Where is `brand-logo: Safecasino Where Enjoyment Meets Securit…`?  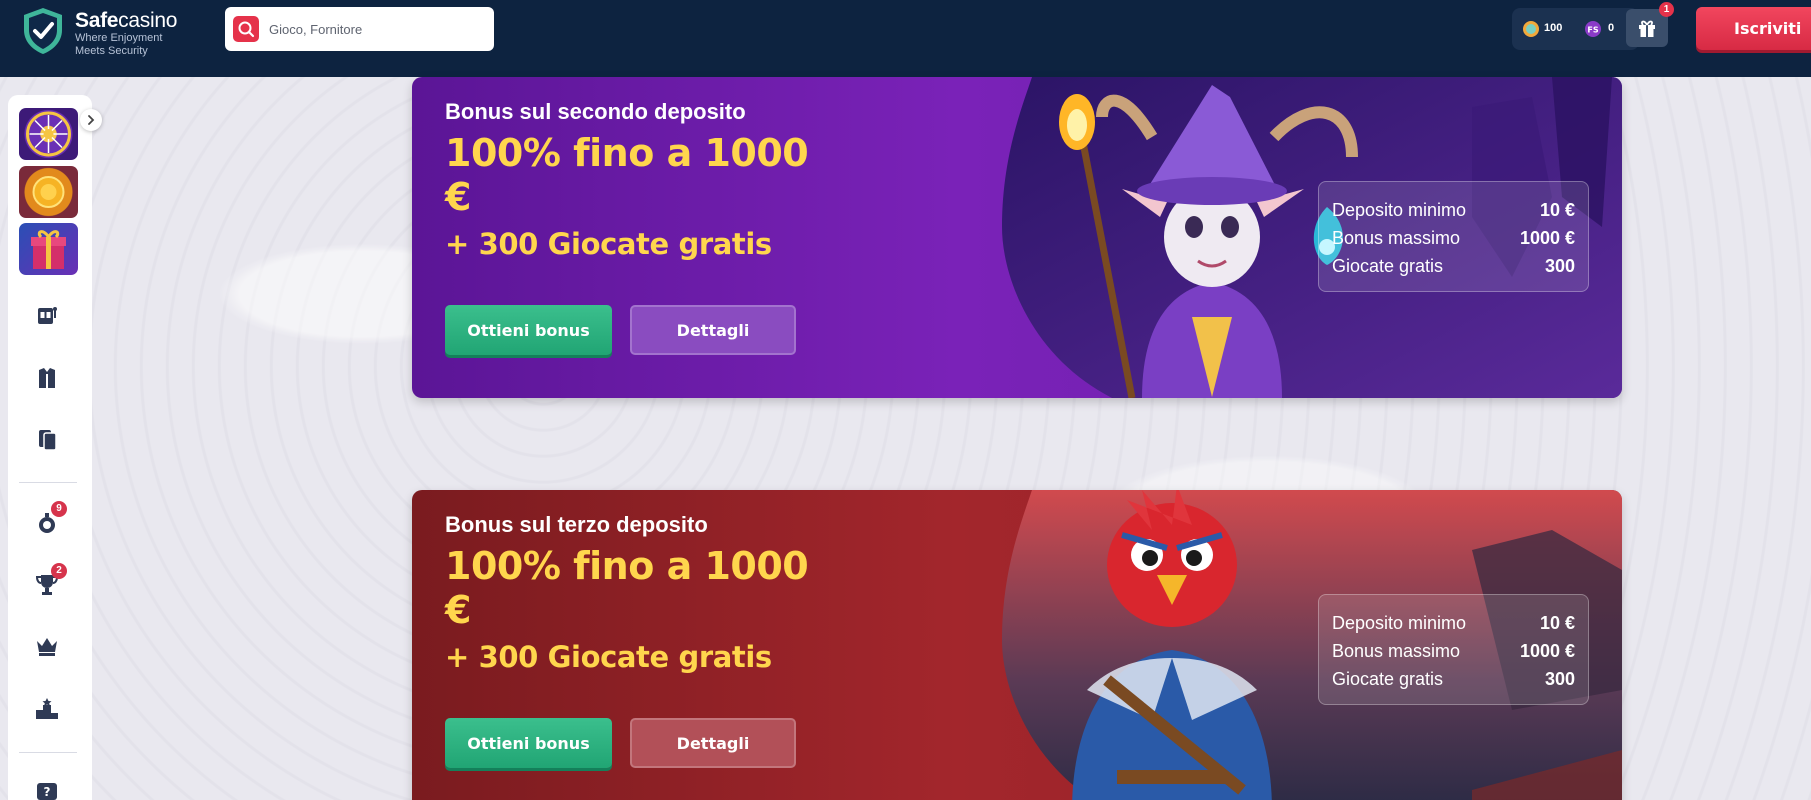 brand-logo: Safecasino Where Enjoyment Meets Securit… is located at coordinates (105, 36).